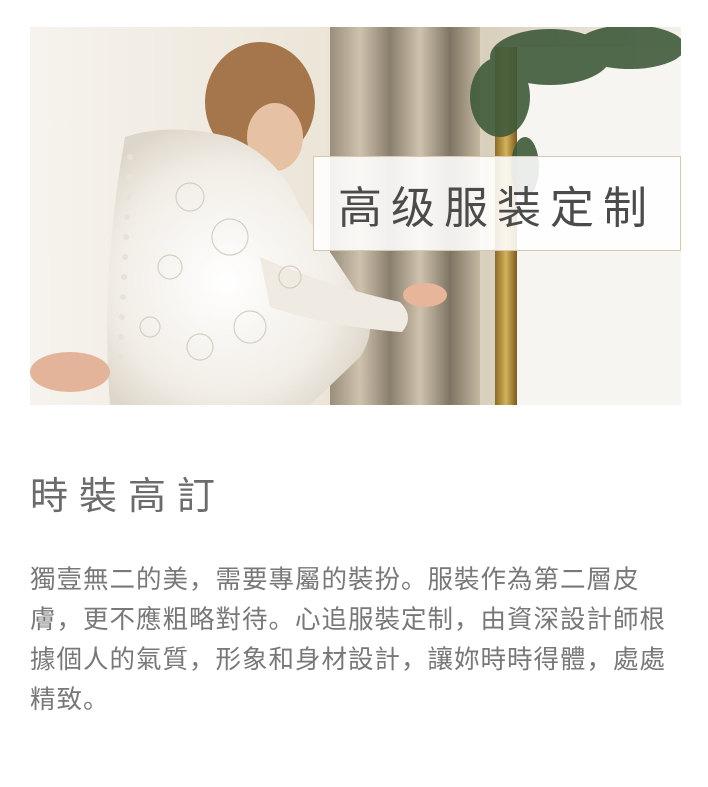  I want to click on hero-title: 高级服装定制, so click(497, 208).